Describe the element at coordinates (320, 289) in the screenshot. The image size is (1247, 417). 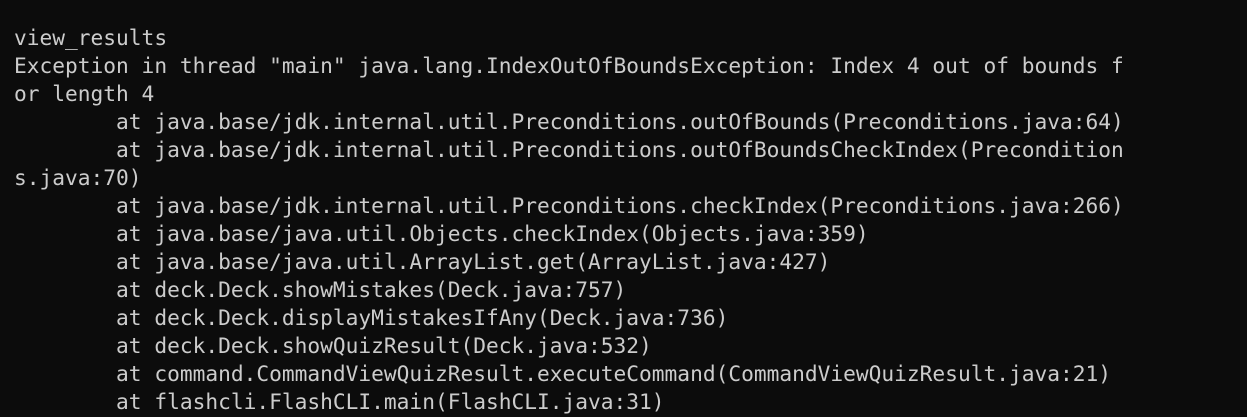
I see `stack-trace-line: at deck.Deck.showMistakes(Deck.java:757)` at that location.